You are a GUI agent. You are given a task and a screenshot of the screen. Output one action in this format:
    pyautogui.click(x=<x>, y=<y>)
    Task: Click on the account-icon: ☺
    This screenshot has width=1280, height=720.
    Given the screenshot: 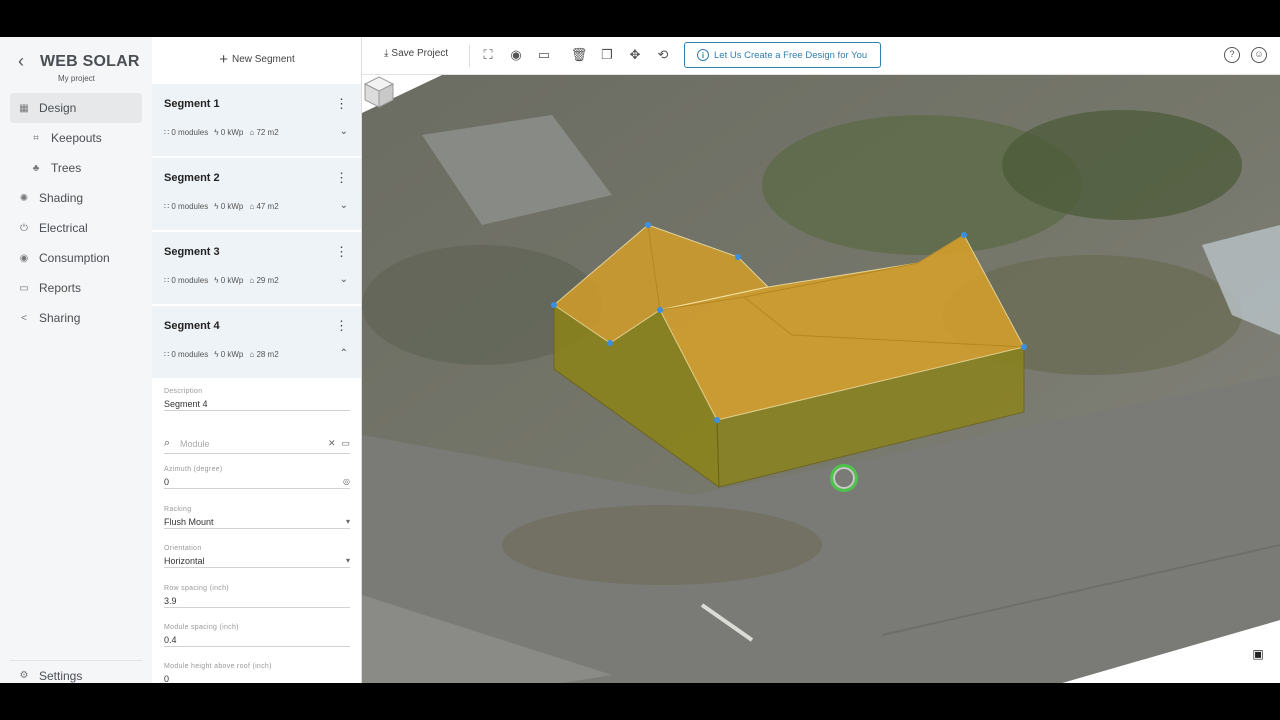 What is the action you would take?
    pyautogui.click(x=1259, y=55)
    